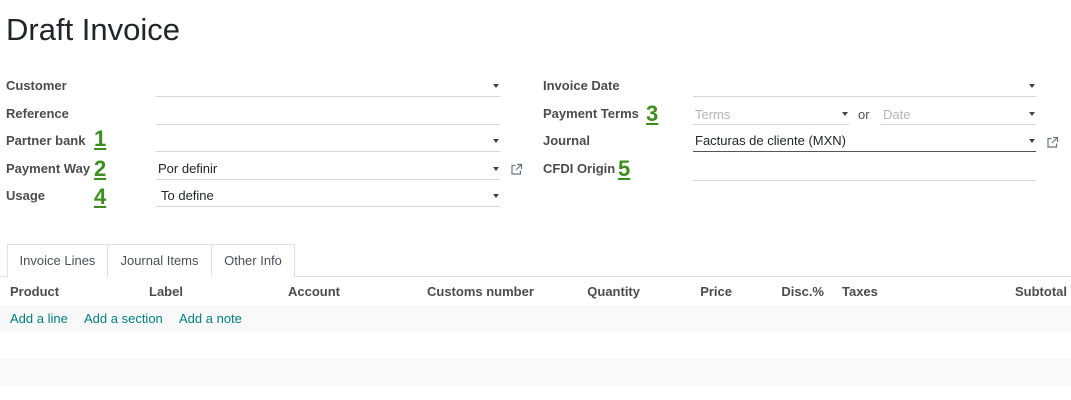 The width and height of the screenshot is (1071, 400). Describe the element at coordinates (37, 113) in the screenshot. I see `reference-label: Reference` at that location.